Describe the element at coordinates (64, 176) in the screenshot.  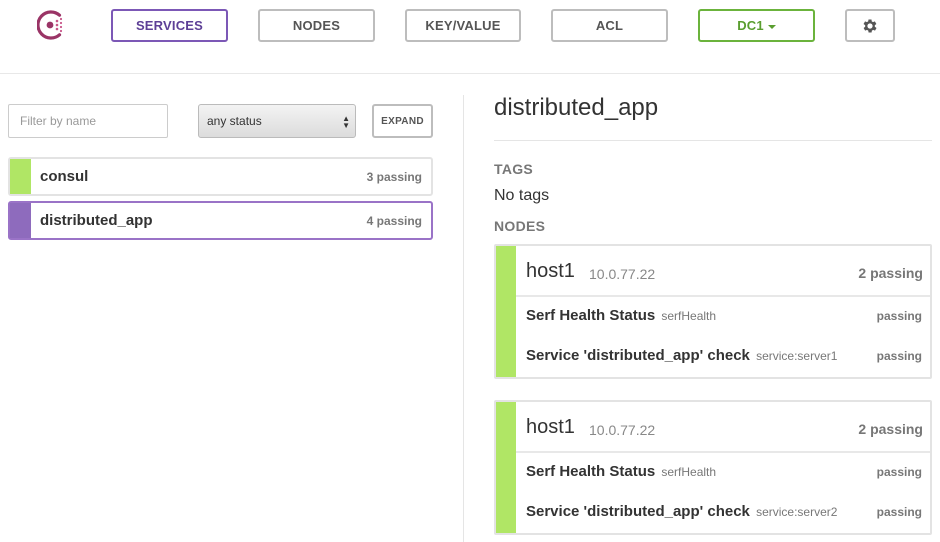
I see `service-name: consul` at that location.